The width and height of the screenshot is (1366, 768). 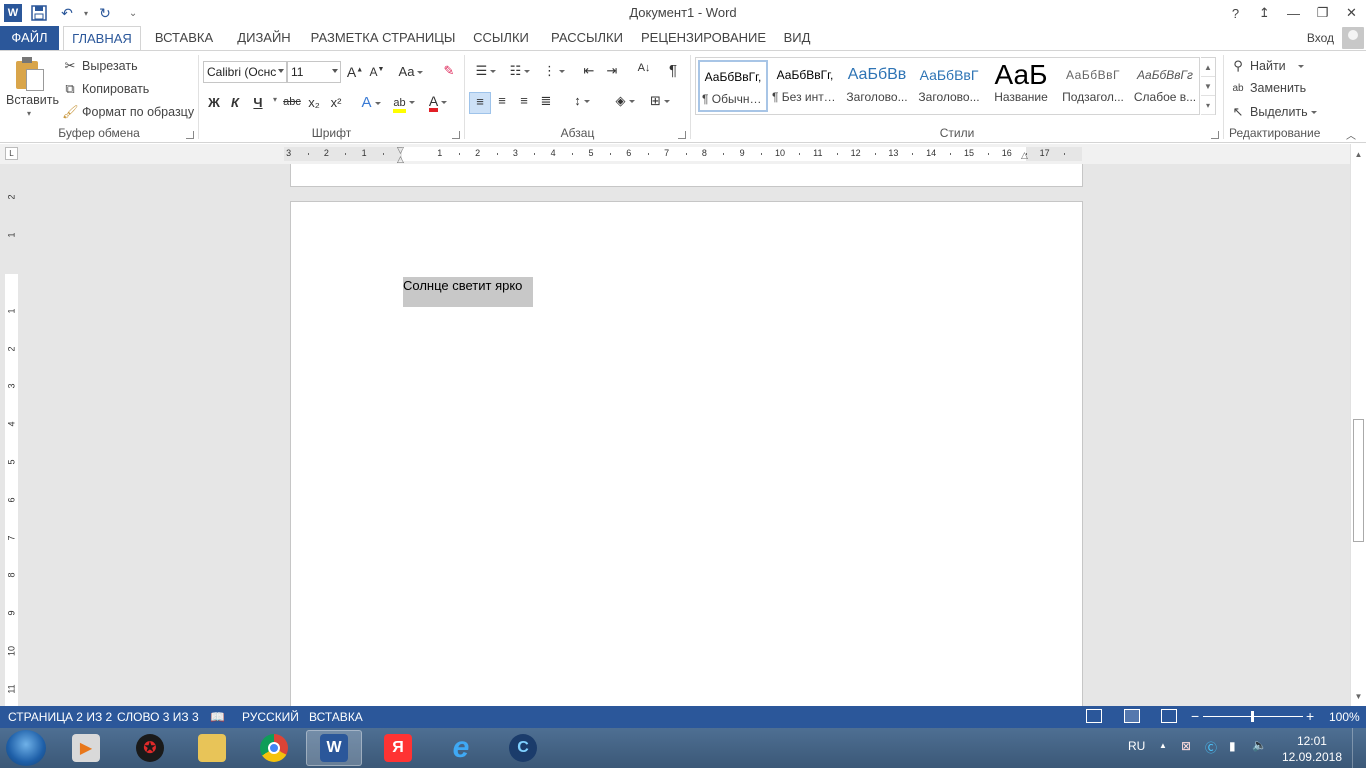 I want to click on read-mode-icon, so click(x=1094, y=716).